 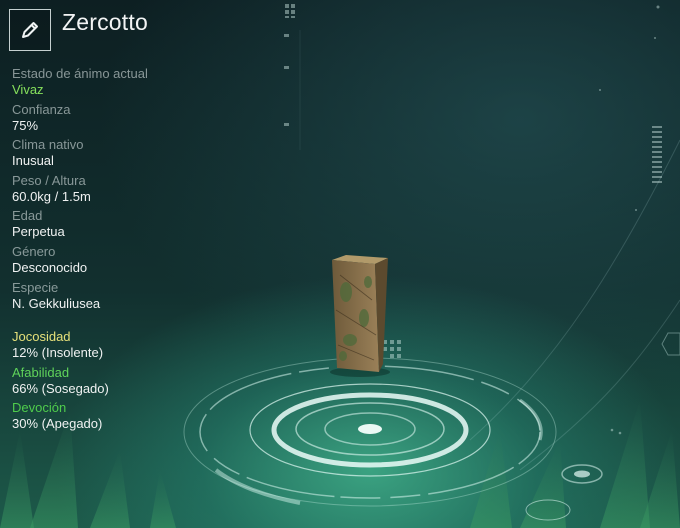 I want to click on stat-weight-height: Peso / Altura 60.0kg / 1.5m, so click(x=122, y=191).